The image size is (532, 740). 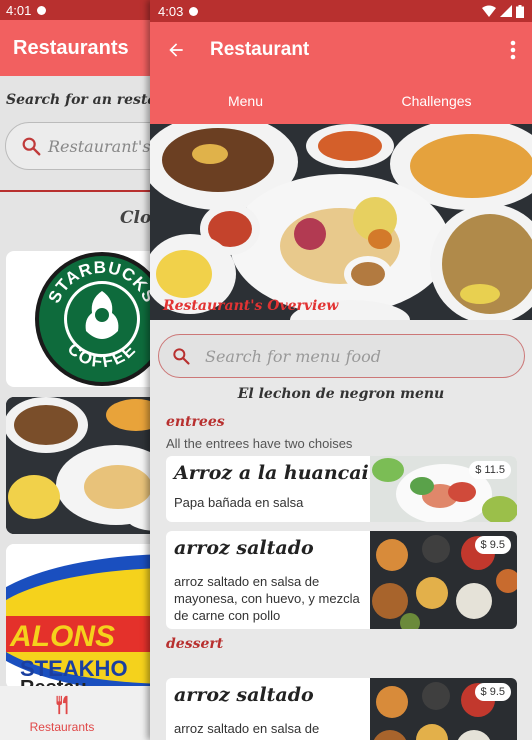 What do you see at coordinates (284, 473) in the screenshot?
I see `menu-item-name: Arroz a la huancaina` at bounding box center [284, 473].